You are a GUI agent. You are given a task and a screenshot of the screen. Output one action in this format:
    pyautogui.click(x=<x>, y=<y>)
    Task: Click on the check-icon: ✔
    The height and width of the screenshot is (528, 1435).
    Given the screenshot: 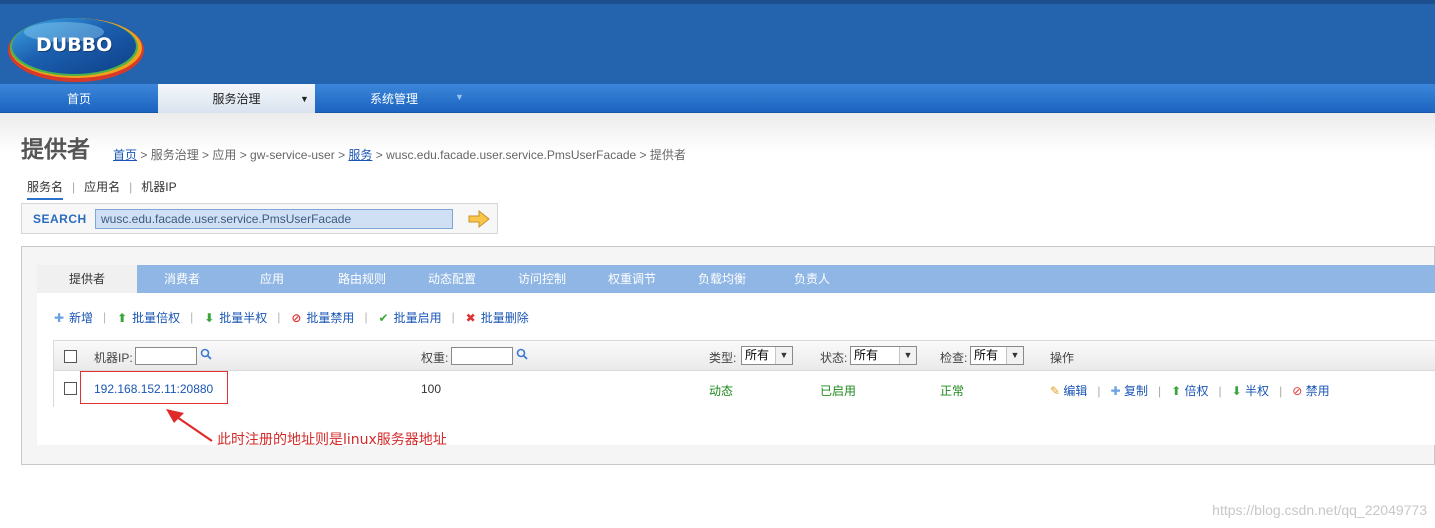 What is the action you would take?
    pyautogui.click(x=383, y=318)
    